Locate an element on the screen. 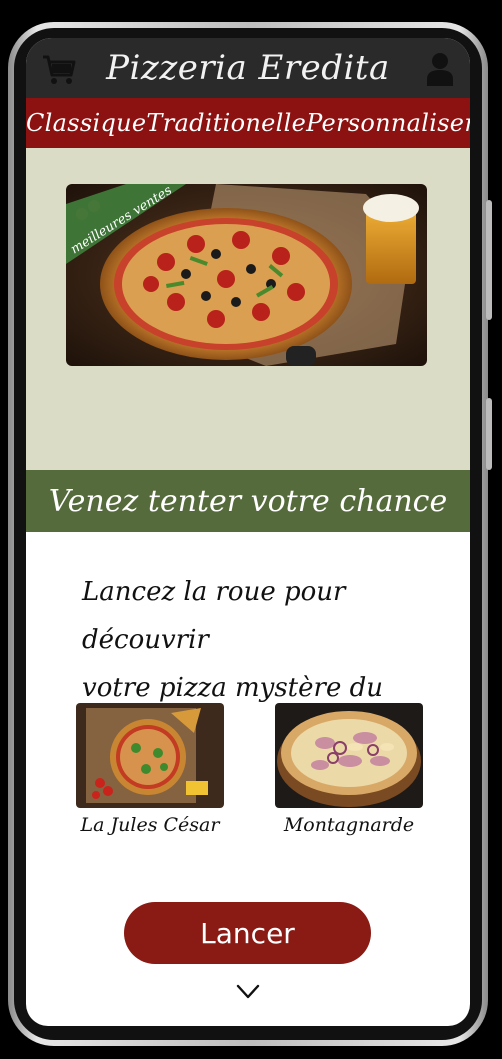  tab-traditionelle: Traditionelle is located at coordinates (226, 123).